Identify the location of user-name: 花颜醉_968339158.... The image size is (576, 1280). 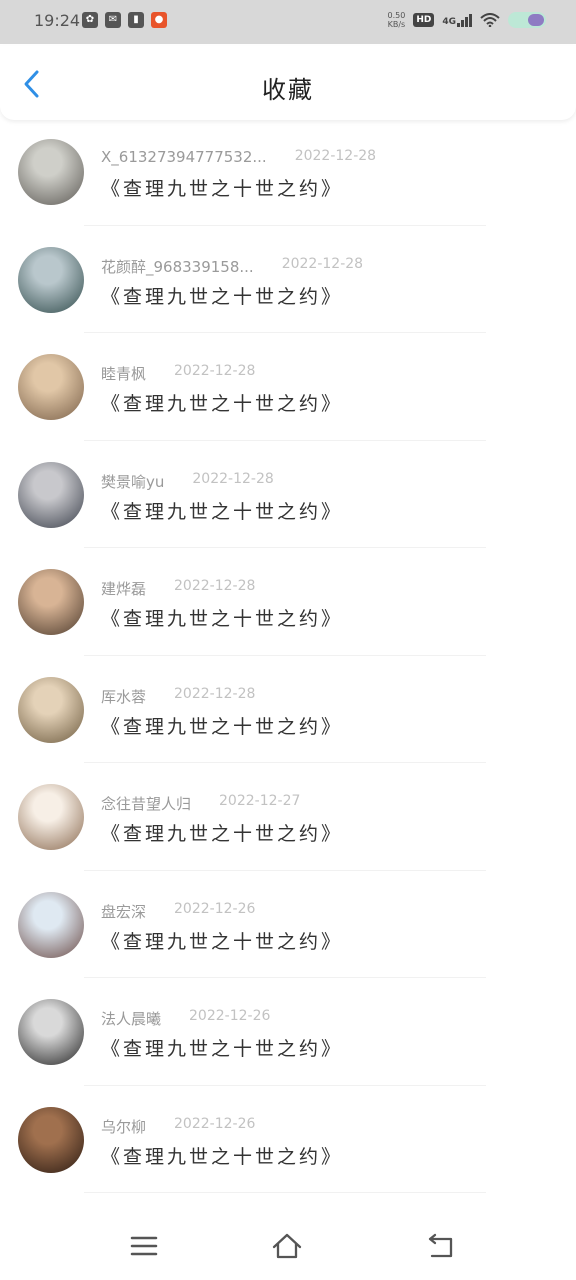
(177, 266).